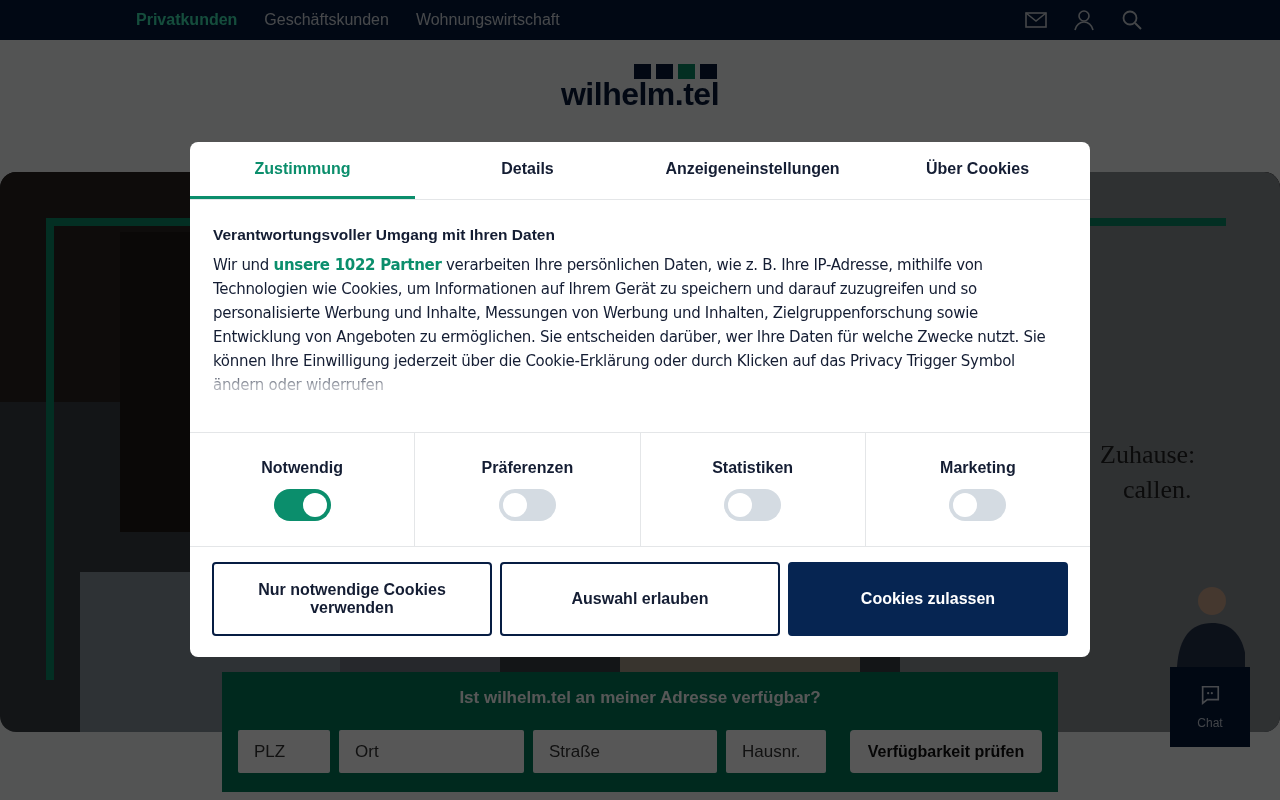 This screenshot has width=1280, height=800. I want to click on dialog-heading: Verantwortungsvoller Umgang mit Ihren Daten, so click(384, 235).